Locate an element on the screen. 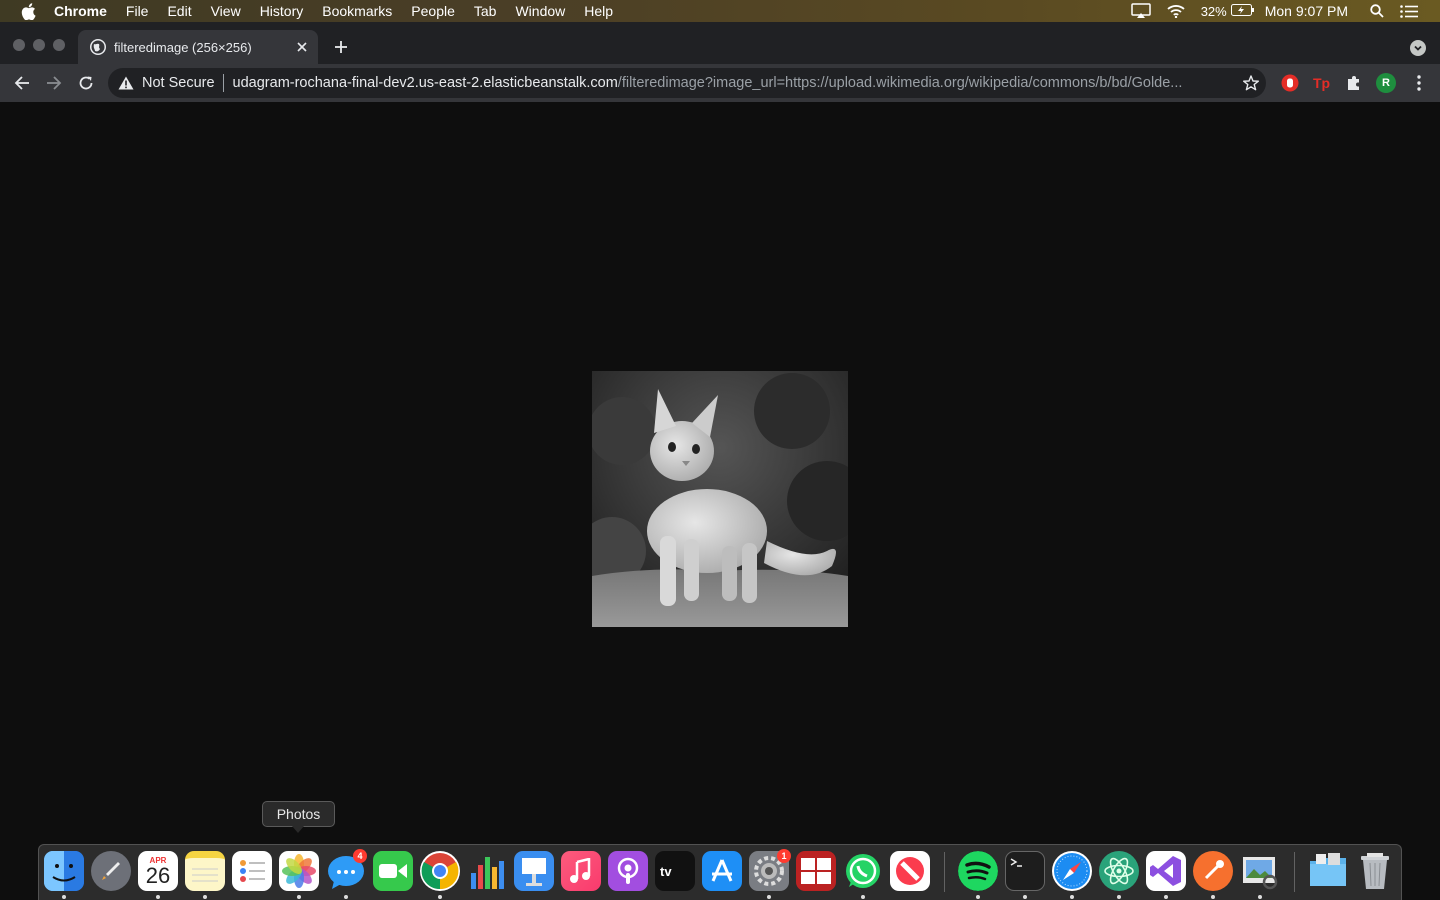 Image resolution: width=1440 pixels, height=900 pixels. forward-arrow-icon is located at coordinates (54, 83).